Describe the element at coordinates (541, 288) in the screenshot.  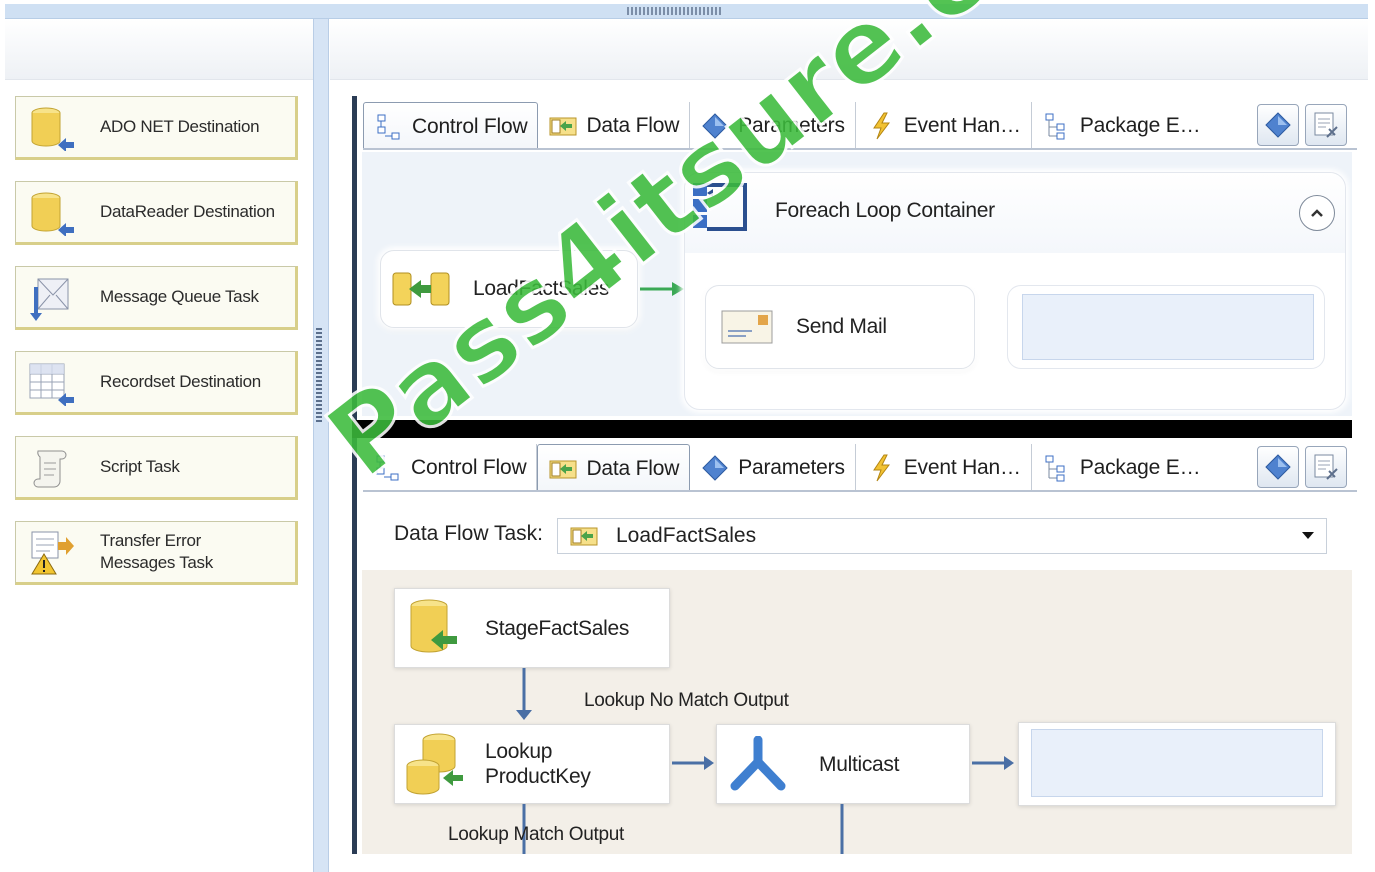
I see `task-label: LoadFactSales` at that location.